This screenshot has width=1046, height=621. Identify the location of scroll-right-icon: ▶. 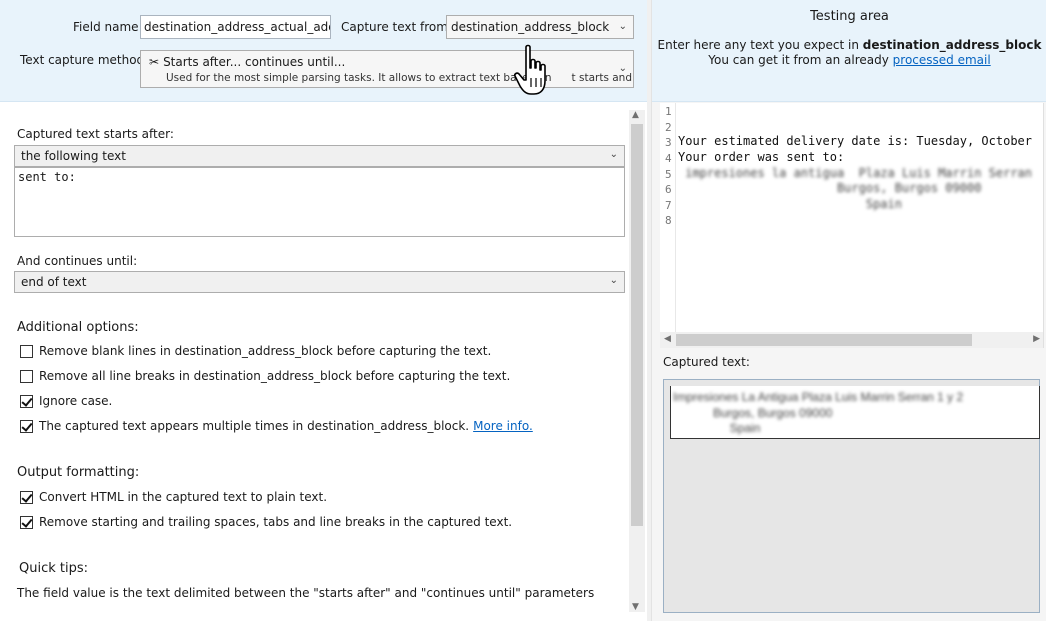
(1036, 339).